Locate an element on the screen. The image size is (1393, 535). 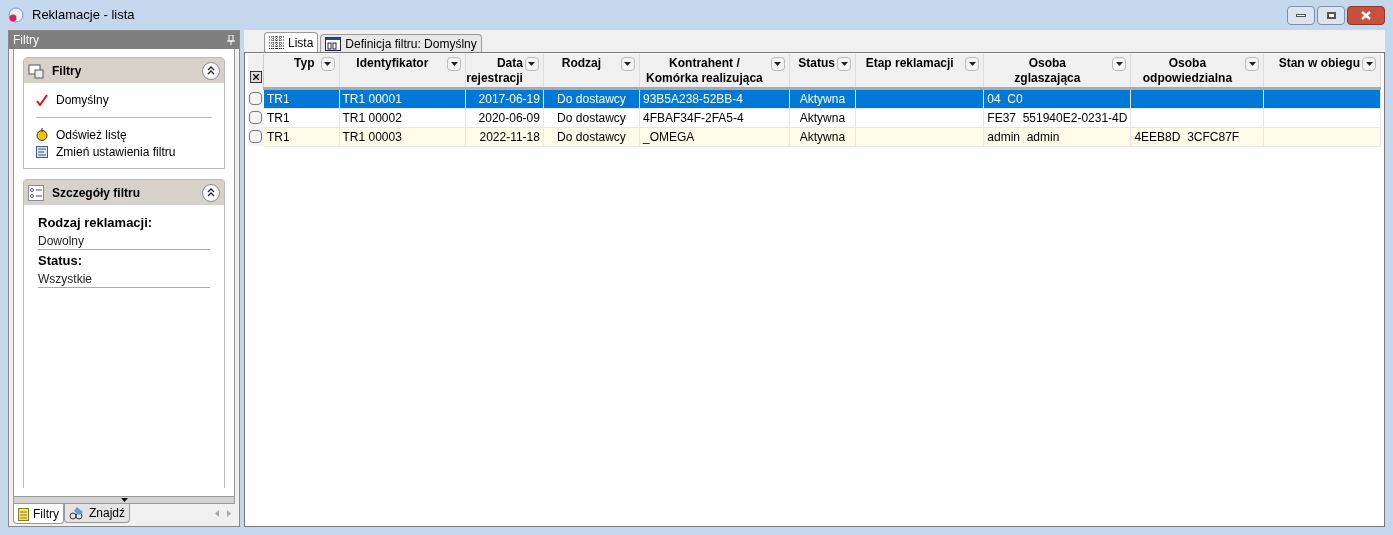
clear-selection-icon is located at coordinates (255, 77).